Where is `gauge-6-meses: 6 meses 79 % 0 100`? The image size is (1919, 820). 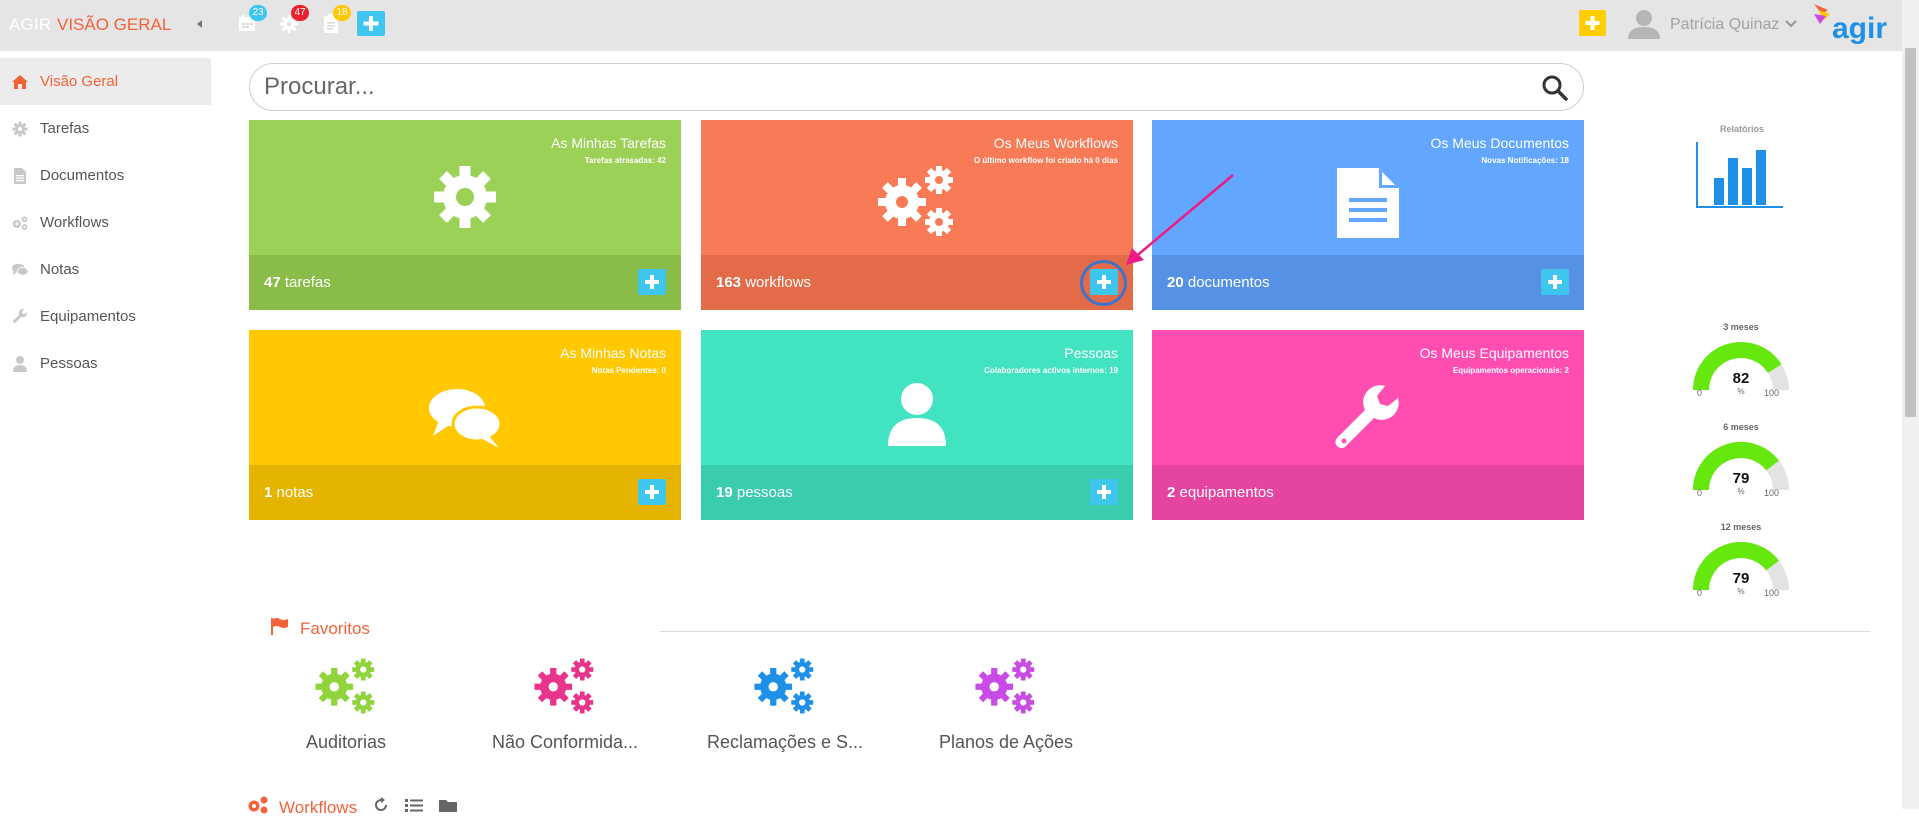 gauge-6-meses: 6 meses 79 % 0 100 is located at coordinates (1741, 472).